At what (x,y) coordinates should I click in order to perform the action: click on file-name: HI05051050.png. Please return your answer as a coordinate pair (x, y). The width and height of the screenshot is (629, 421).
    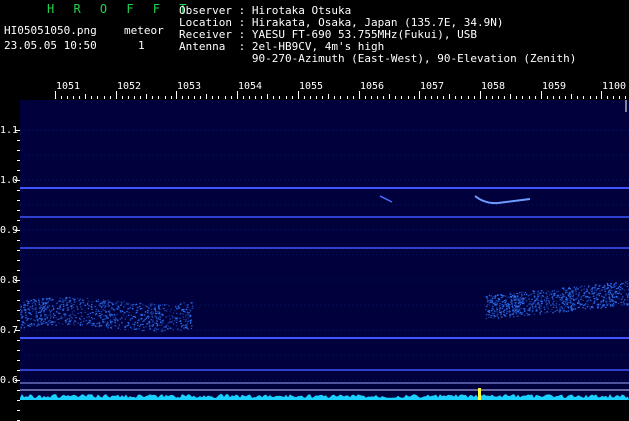
    Looking at the image, I should click on (50, 31).